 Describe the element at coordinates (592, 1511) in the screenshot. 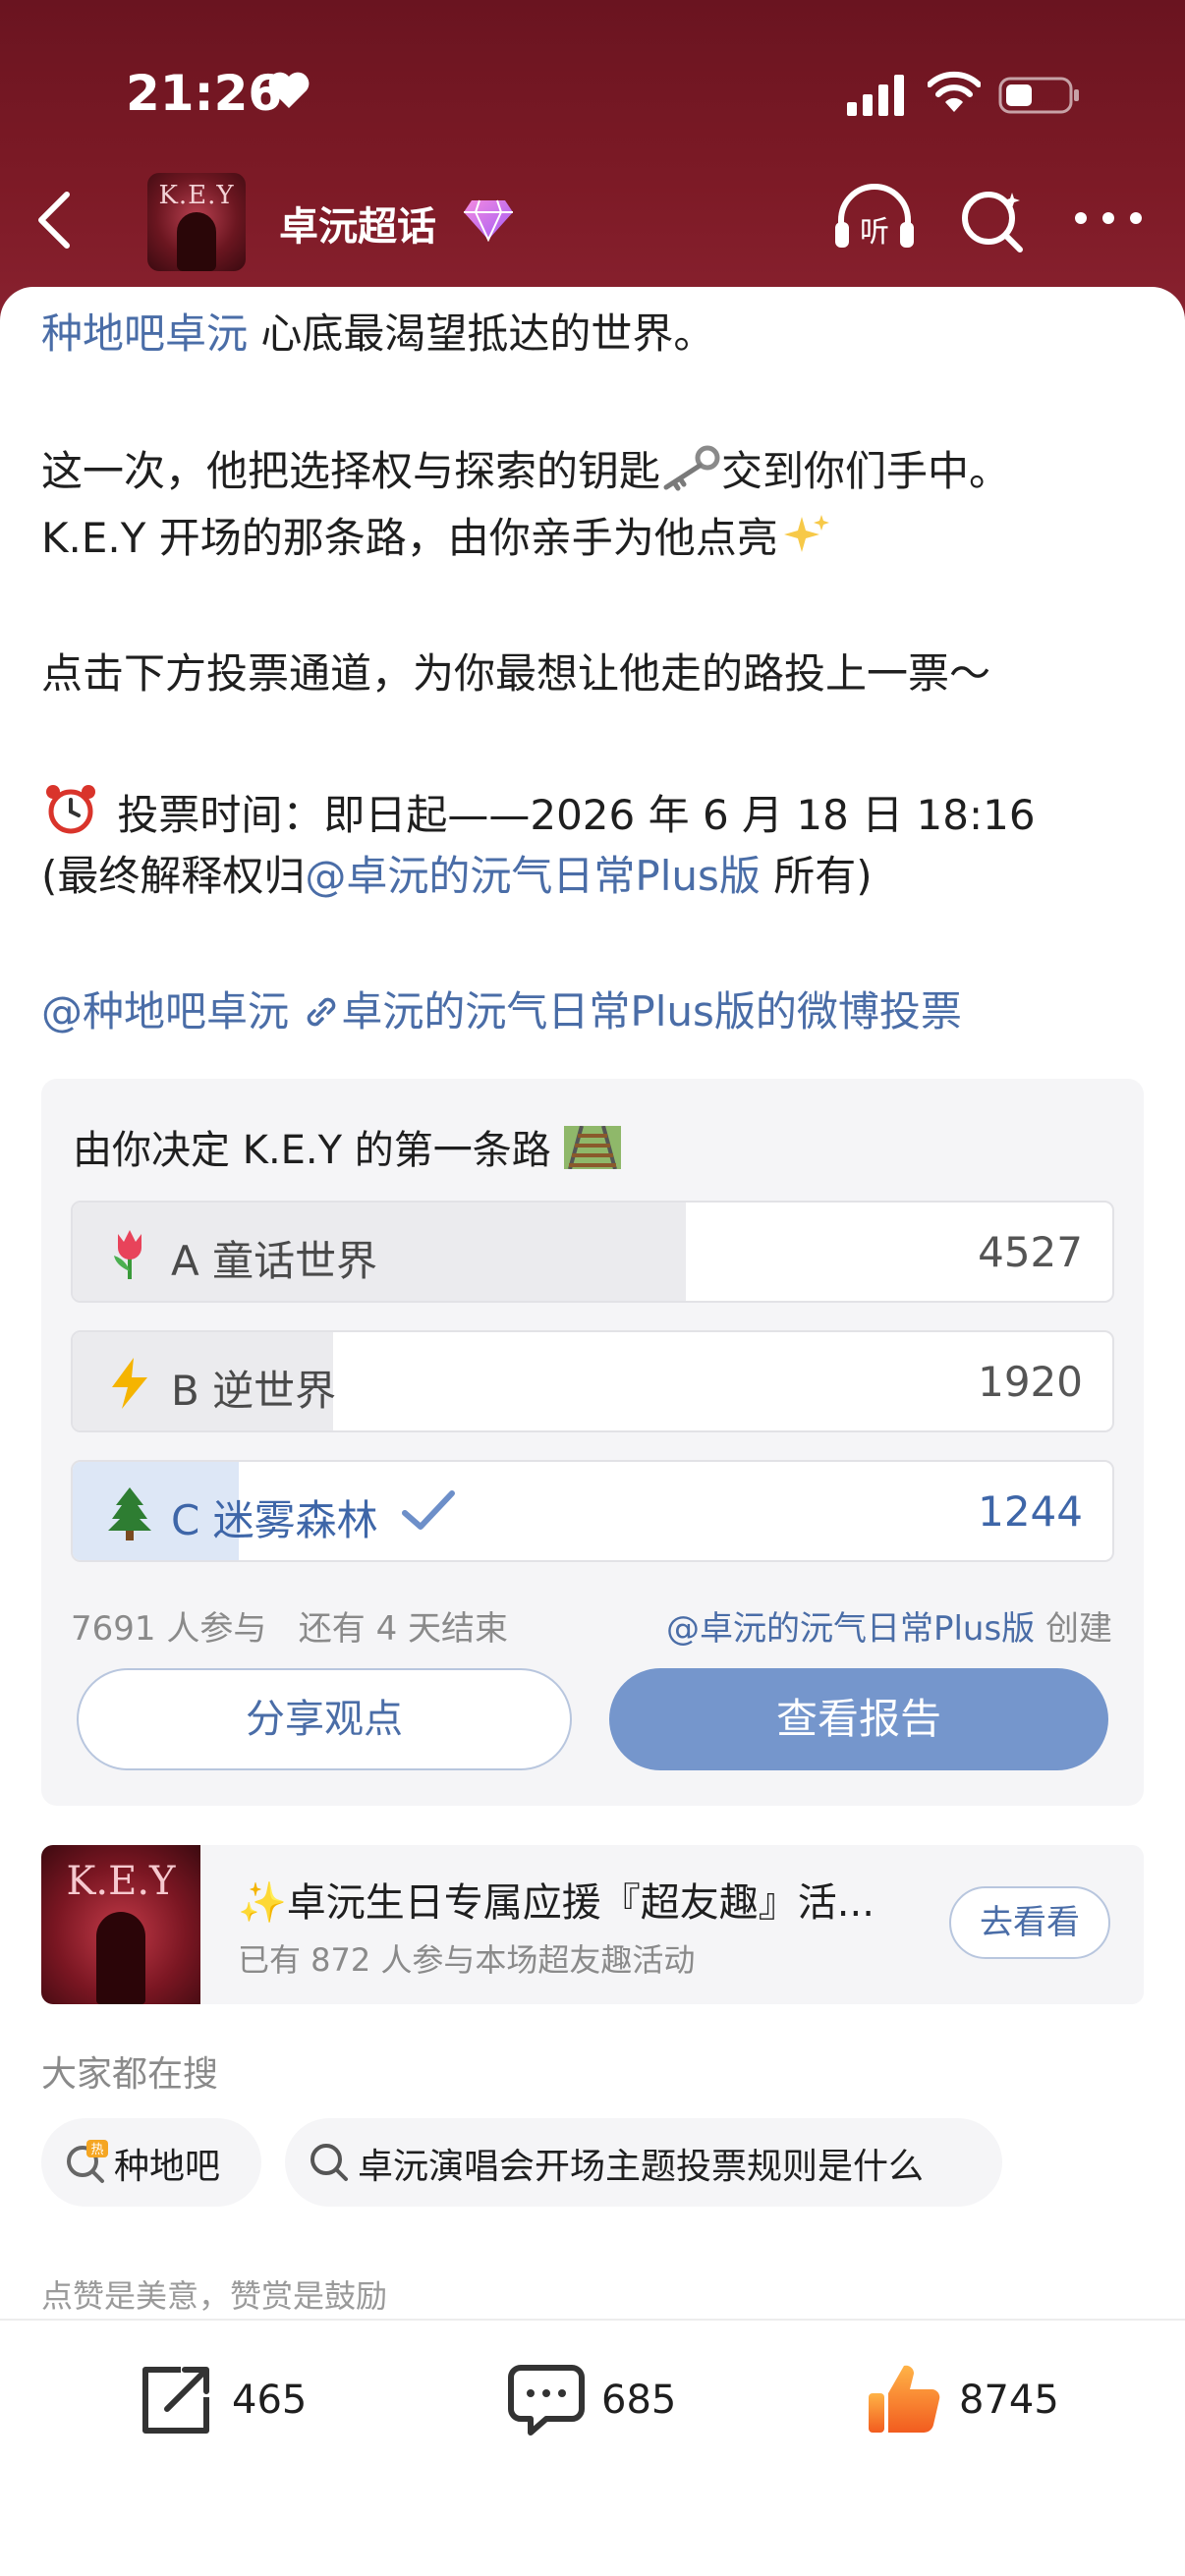

I see `poll-option-c: C 迷雾森林 1244` at that location.